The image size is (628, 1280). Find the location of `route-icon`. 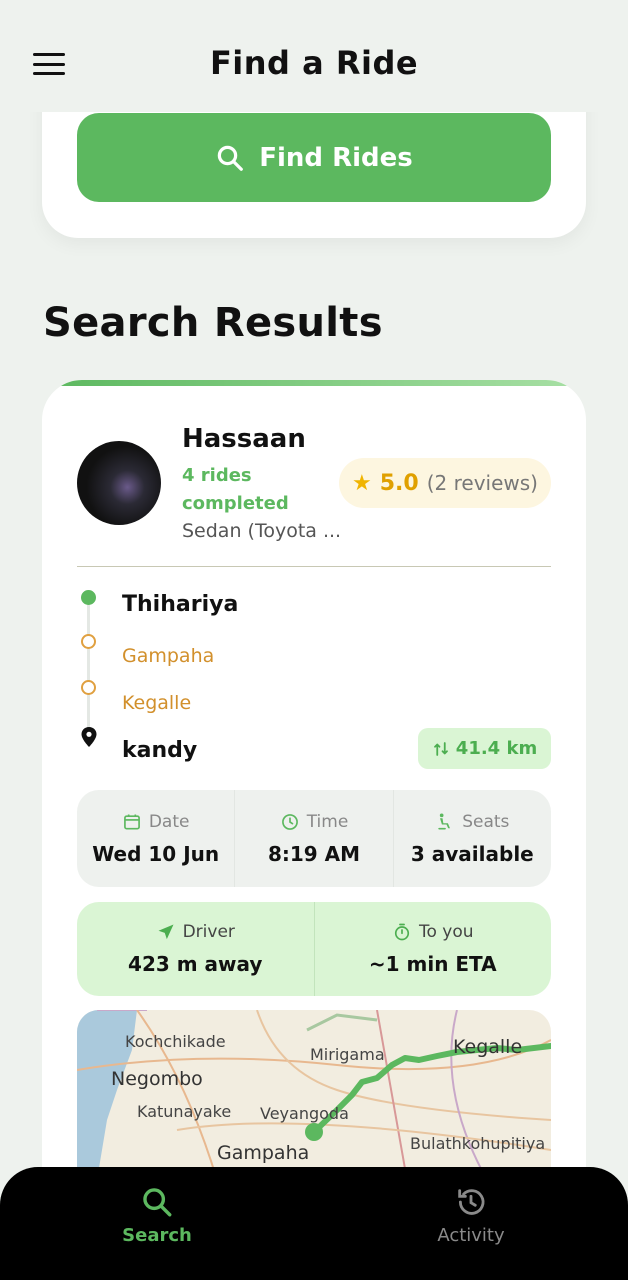

route-icon is located at coordinates (440, 748).